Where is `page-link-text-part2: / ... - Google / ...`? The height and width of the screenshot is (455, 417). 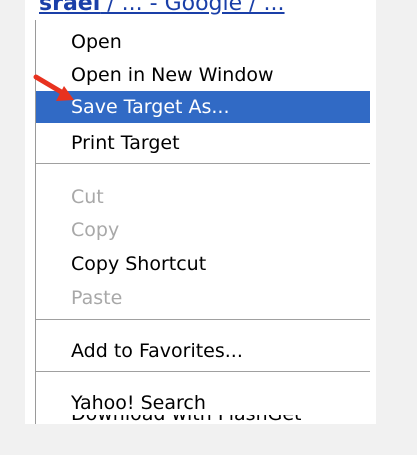
page-link-text-part2: / ... - Google / ... is located at coordinates (192, 8).